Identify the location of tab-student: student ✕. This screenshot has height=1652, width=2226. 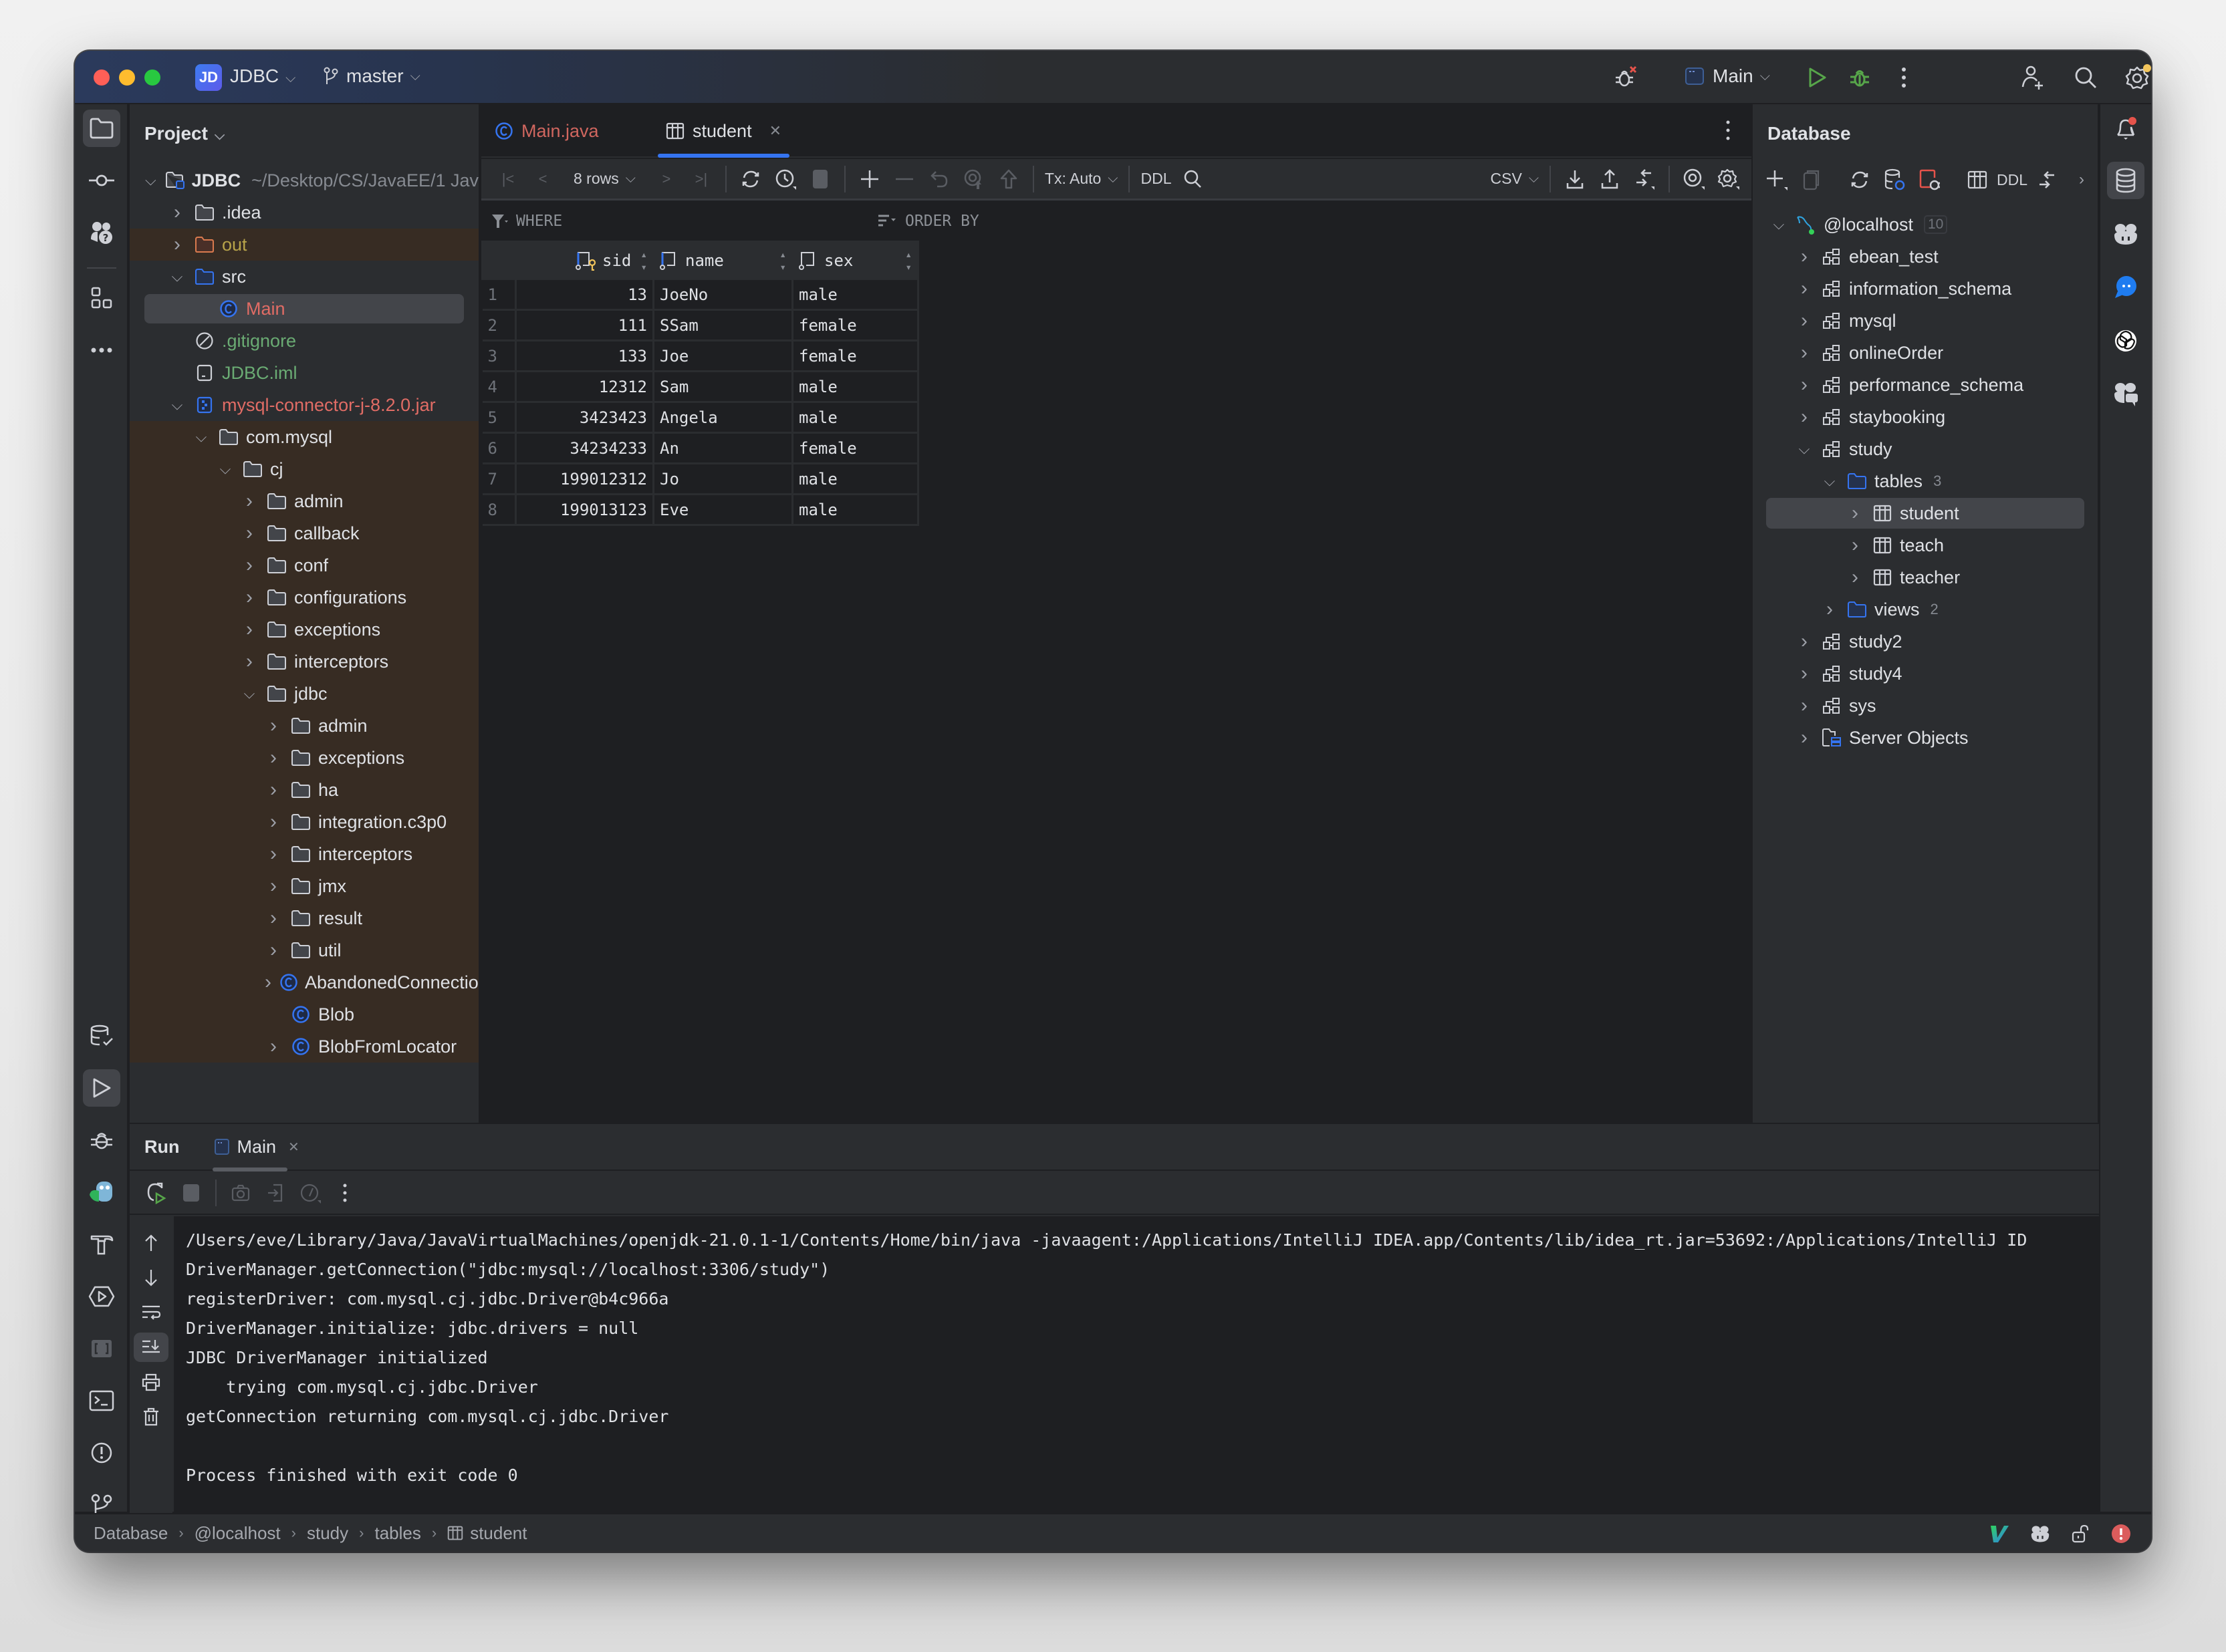
(724, 131).